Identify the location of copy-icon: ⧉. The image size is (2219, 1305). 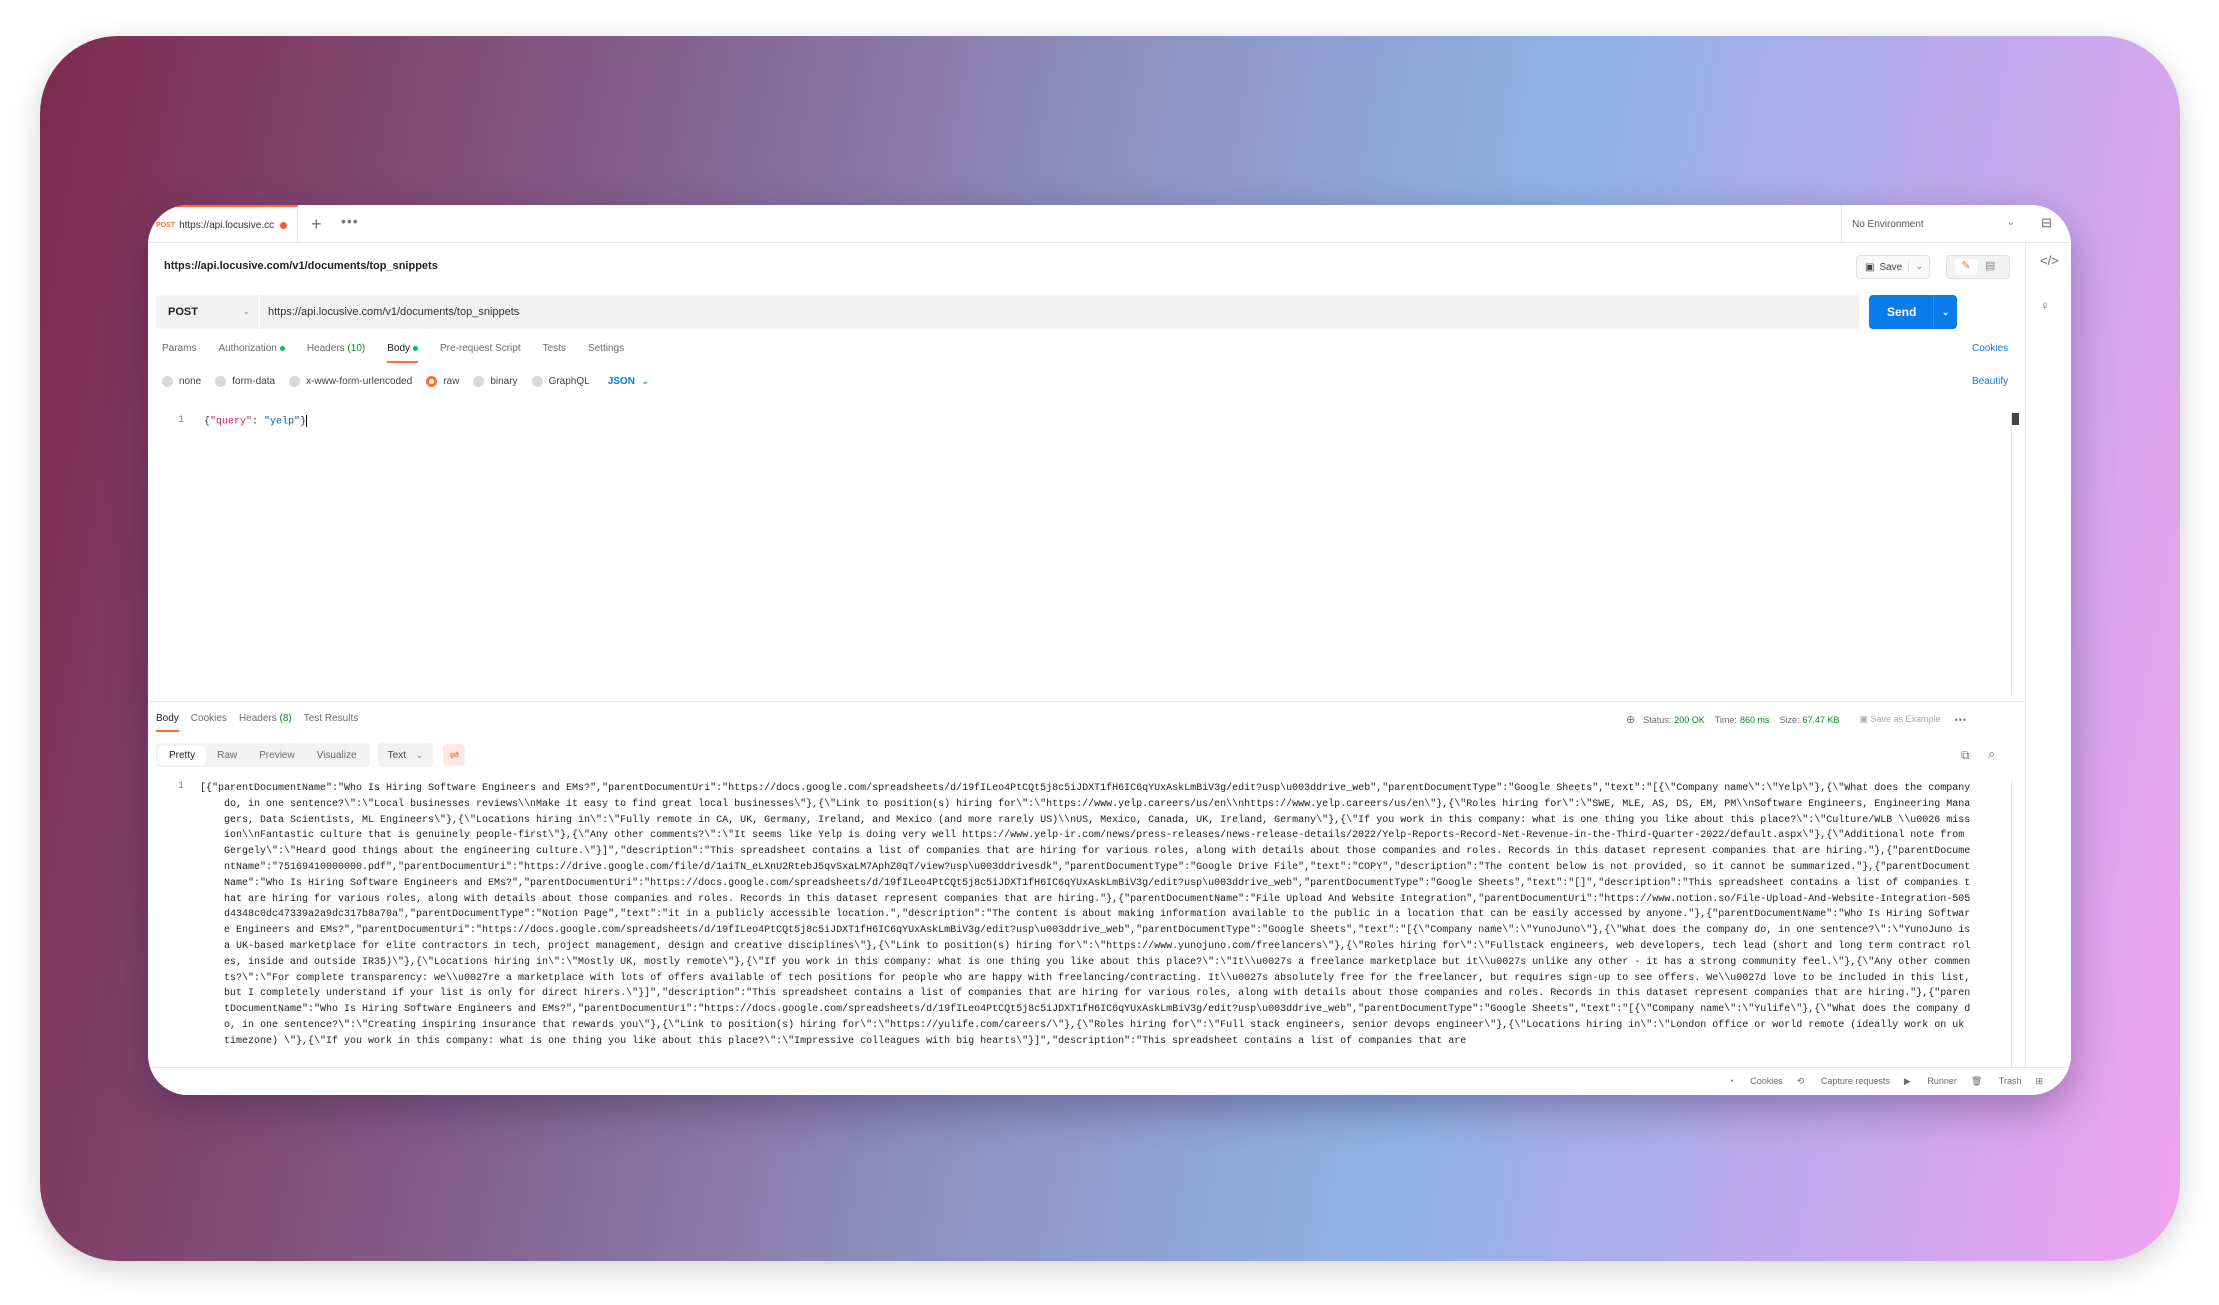
(1965, 755).